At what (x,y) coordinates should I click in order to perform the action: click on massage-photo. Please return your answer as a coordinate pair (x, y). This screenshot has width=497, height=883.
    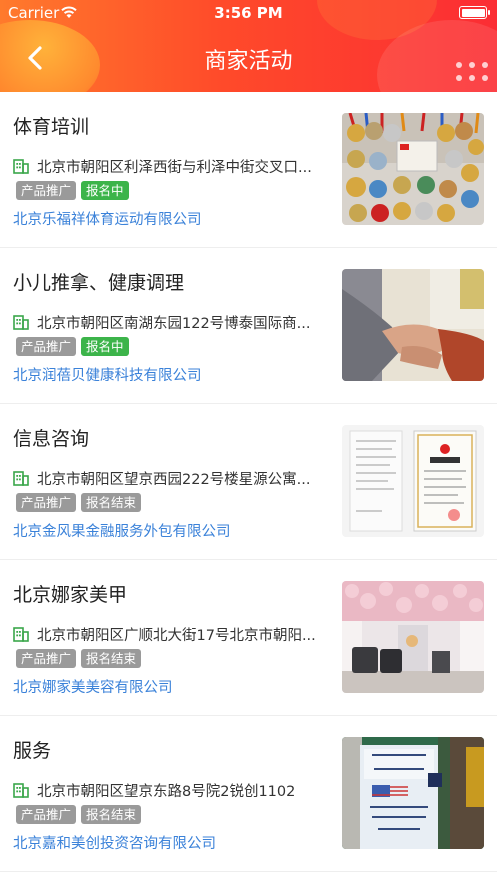
    Looking at the image, I should click on (413, 325).